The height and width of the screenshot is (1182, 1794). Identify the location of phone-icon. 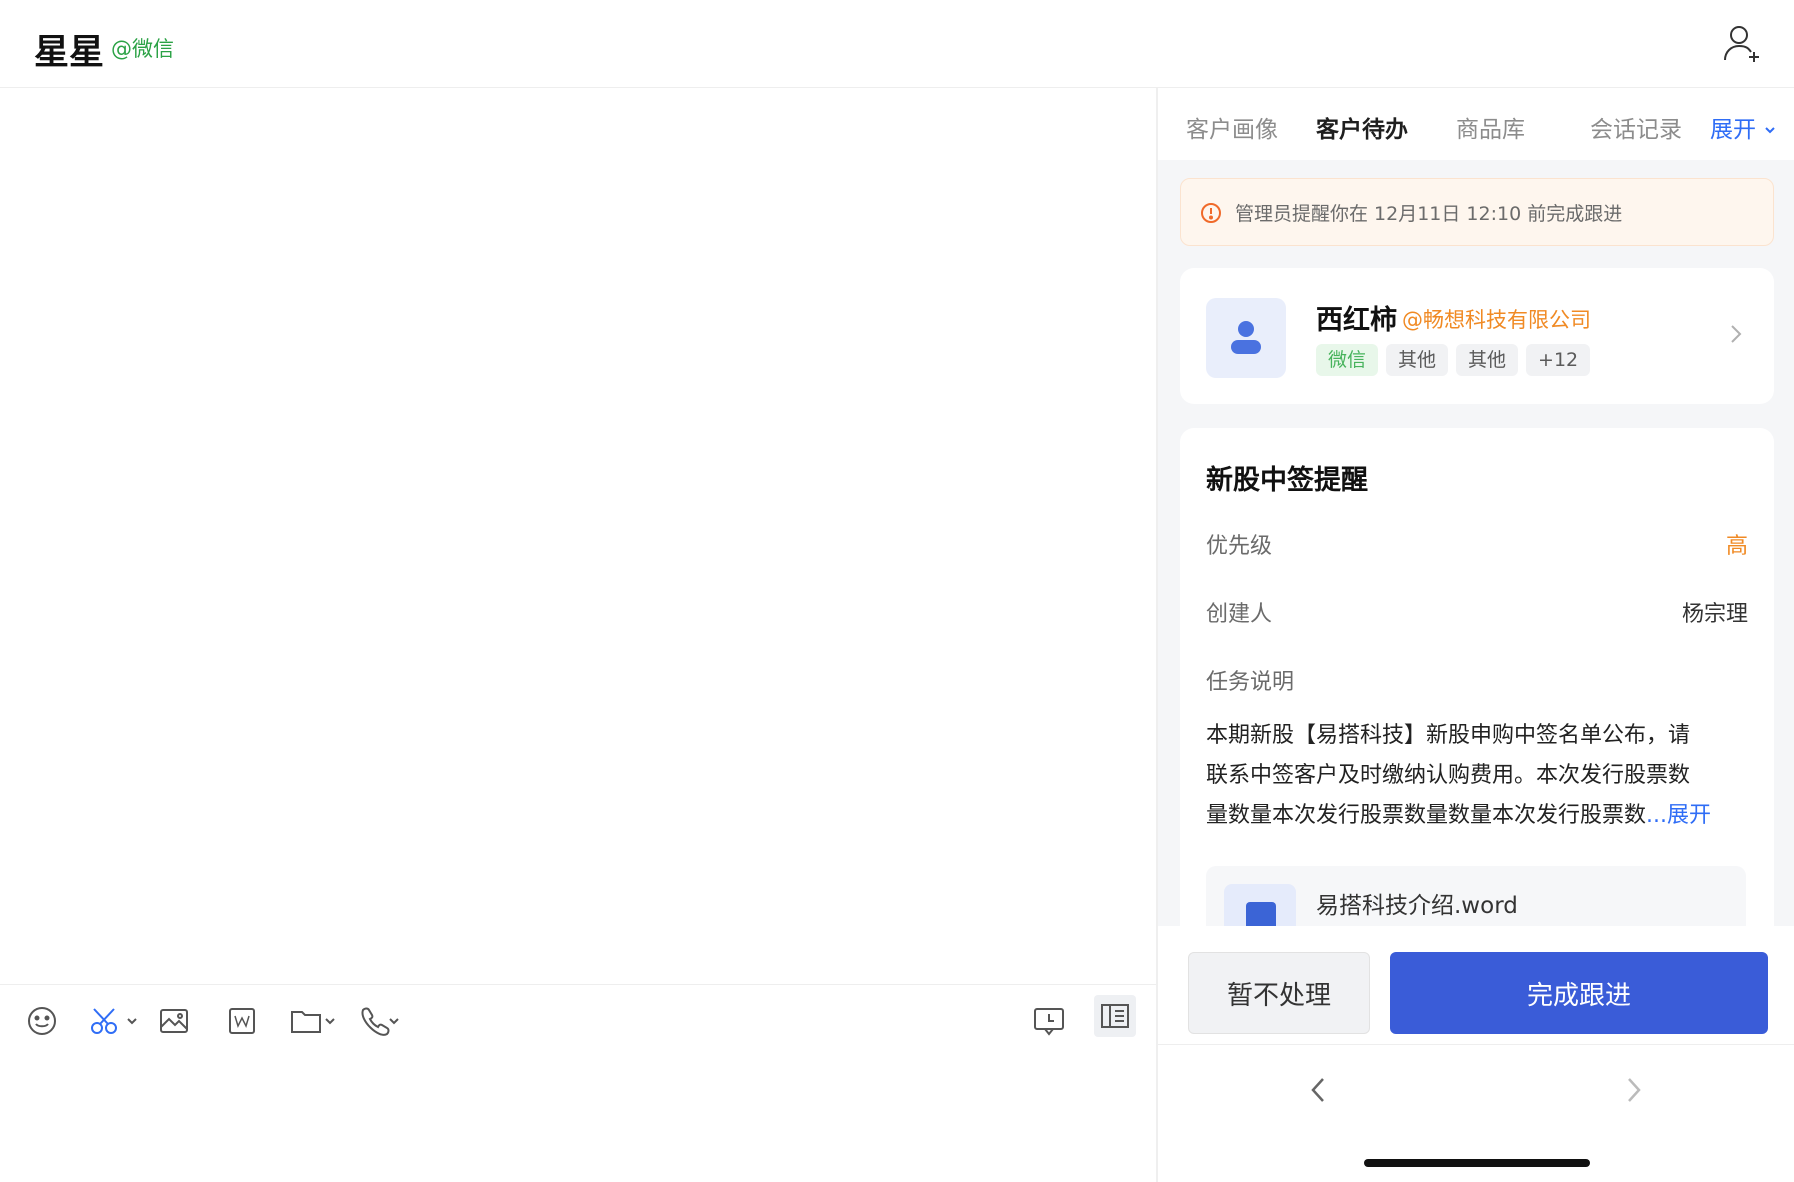
(380, 1021).